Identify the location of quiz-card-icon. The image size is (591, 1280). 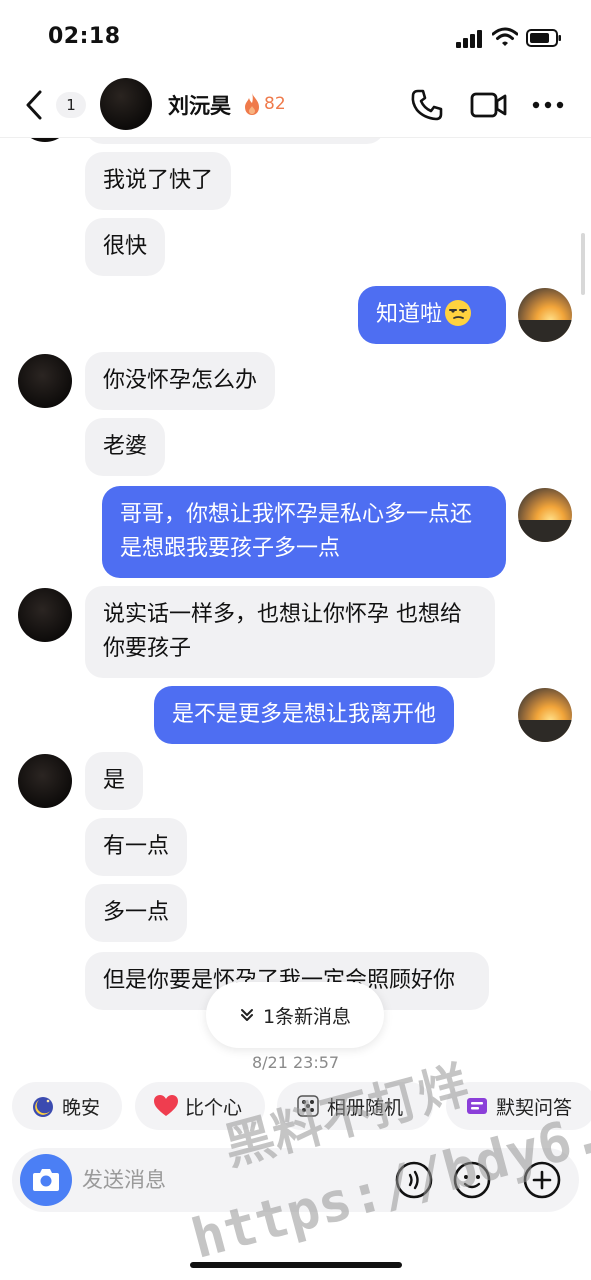
(477, 1106).